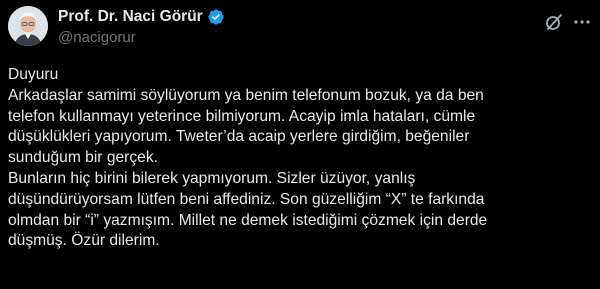 Image resolution: width=600 pixels, height=289 pixels. What do you see at coordinates (216, 17) in the screenshot?
I see `verified-badge-icon` at bounding box center [216, 17].